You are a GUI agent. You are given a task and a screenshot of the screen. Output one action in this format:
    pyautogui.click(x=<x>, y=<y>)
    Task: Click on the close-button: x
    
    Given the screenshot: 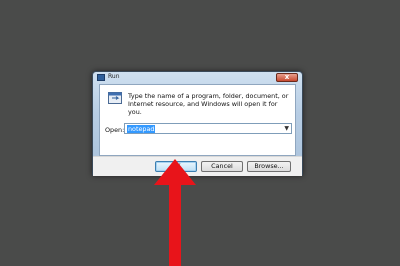 What is the action you would take?
    pyautogui.click(x=287, y=77)
    